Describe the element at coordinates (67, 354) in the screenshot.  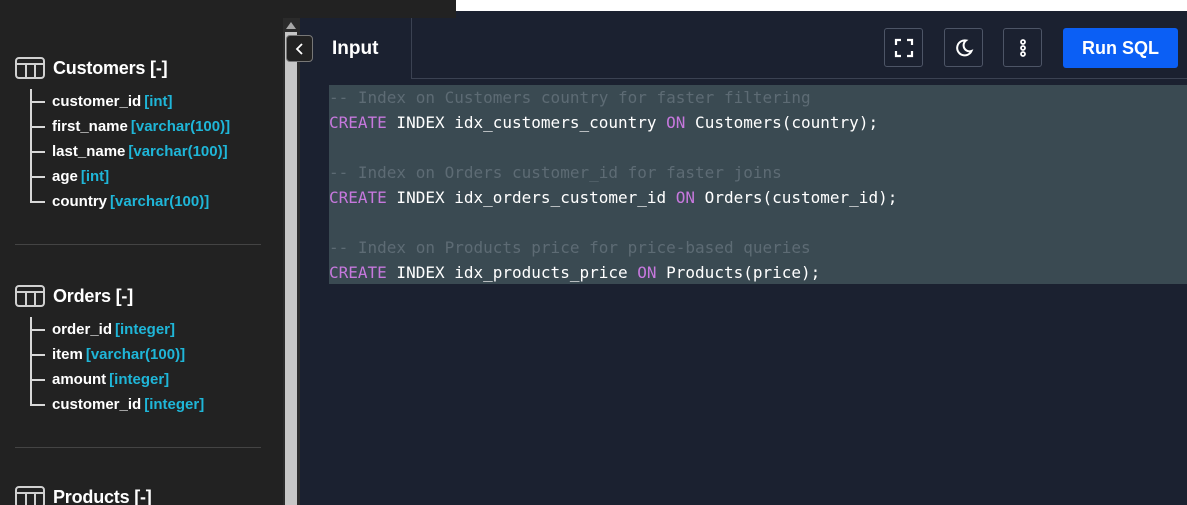
I see `column-name: item` at that location.